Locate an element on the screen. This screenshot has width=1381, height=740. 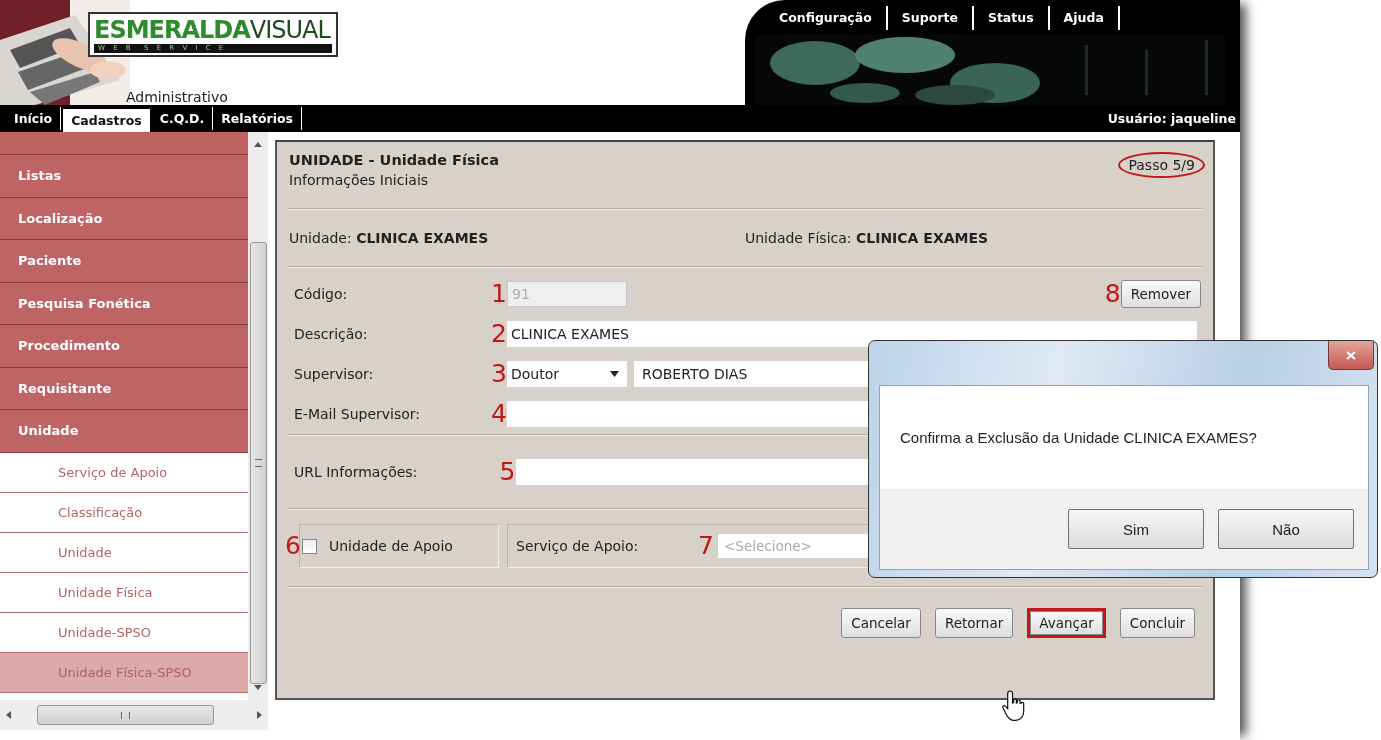
menu-category: Pesquisa Fonética is located at coordinates (124, 303).